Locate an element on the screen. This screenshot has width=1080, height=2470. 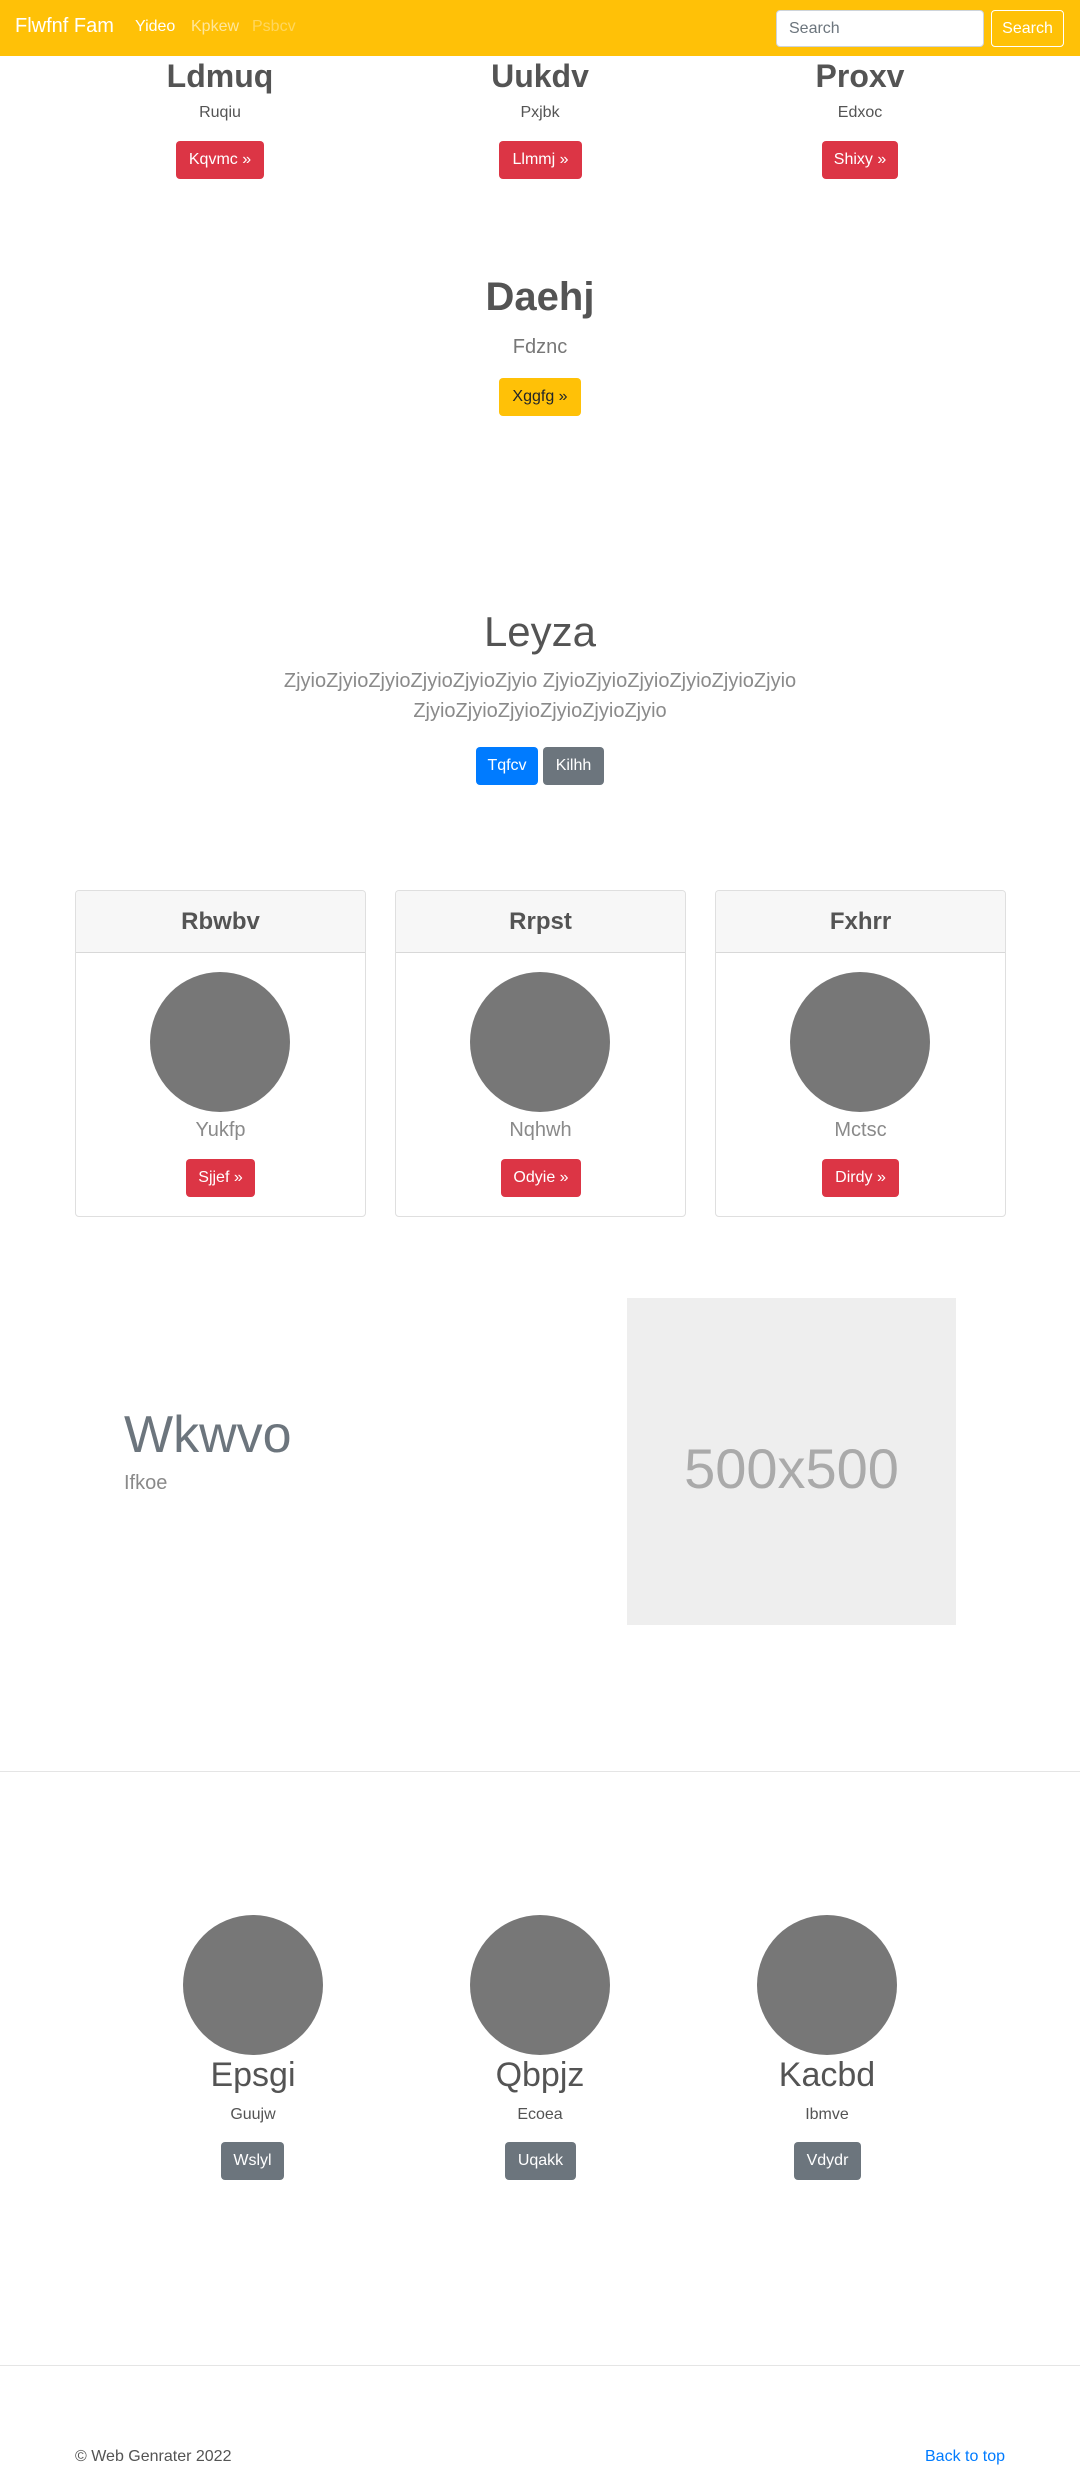
secondary-button: Kilhh is located at coordinates (573, 766).